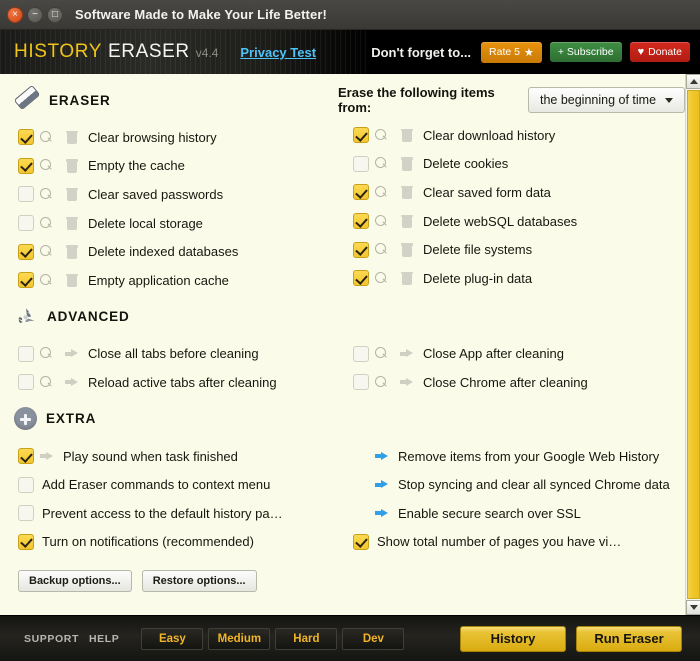 The image size is (700, 661). I want to click on minimize-icon: −, so click(35, 14).